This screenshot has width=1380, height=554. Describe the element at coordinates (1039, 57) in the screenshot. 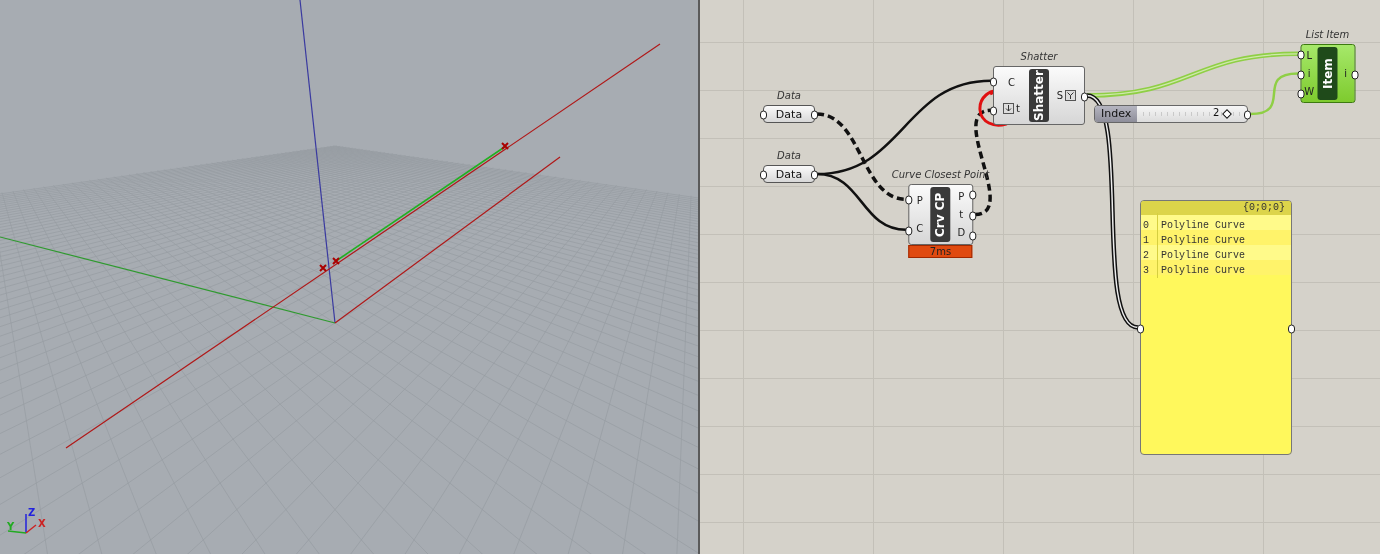

I see `node-title: Shatter` at that location.